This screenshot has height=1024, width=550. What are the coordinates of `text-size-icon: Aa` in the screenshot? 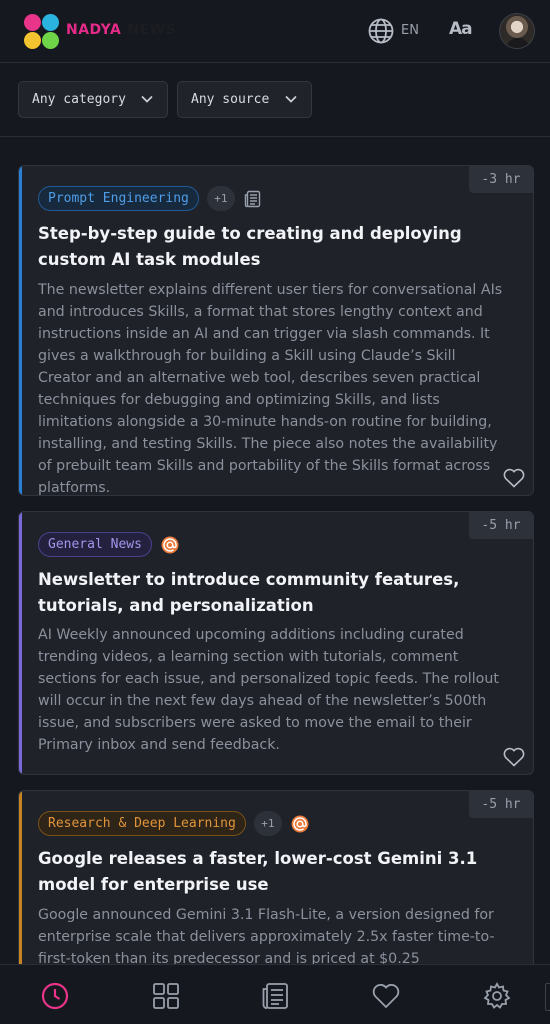 It's located at (461, 29).